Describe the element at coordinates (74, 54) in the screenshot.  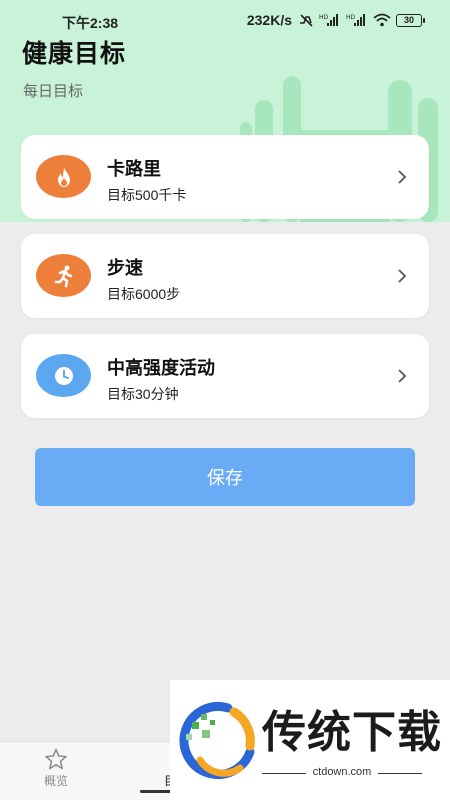
I see `page-title: 健康目标` at that location.